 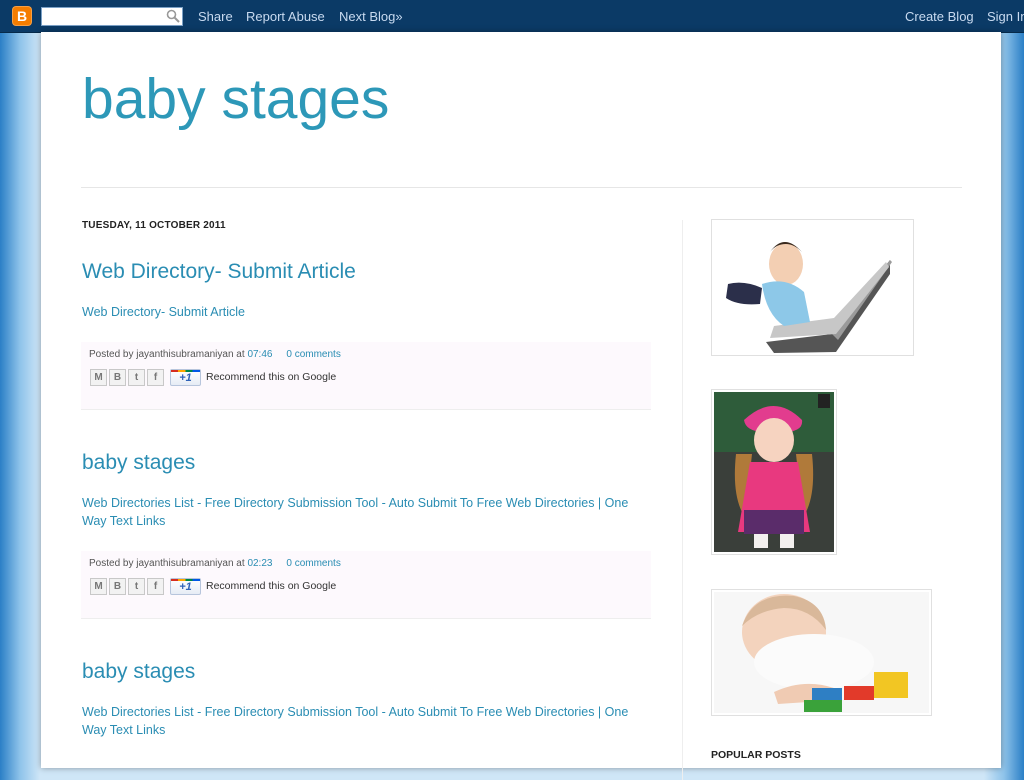 I want to click on sidebar-image-baby-blocks, so click(x=821, y=652).